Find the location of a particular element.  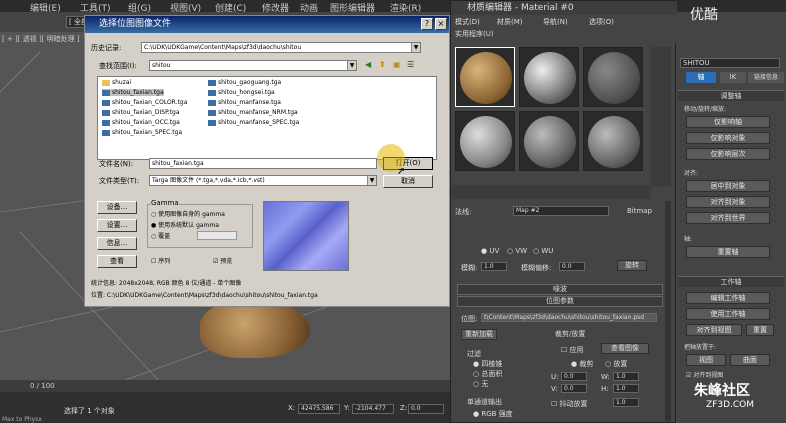

back-icon: ◀ is located at coordinates (368, 64).